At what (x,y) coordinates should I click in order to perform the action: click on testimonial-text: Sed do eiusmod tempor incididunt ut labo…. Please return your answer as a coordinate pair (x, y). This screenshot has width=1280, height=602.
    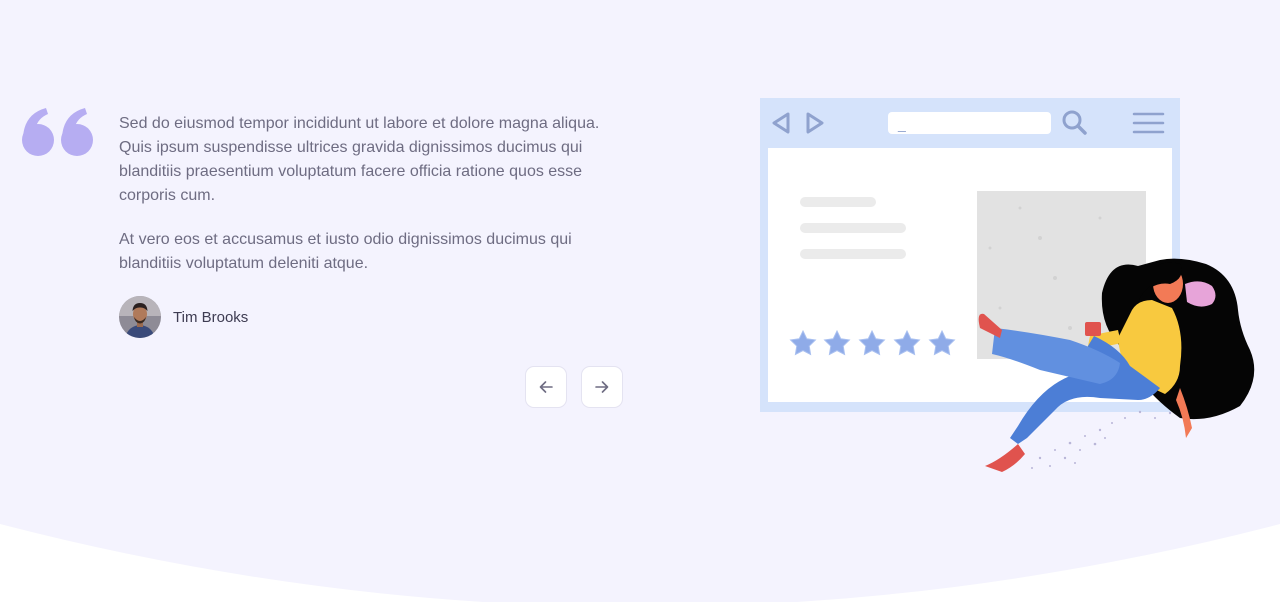
    Looking at the image, I should click on (369, 204).